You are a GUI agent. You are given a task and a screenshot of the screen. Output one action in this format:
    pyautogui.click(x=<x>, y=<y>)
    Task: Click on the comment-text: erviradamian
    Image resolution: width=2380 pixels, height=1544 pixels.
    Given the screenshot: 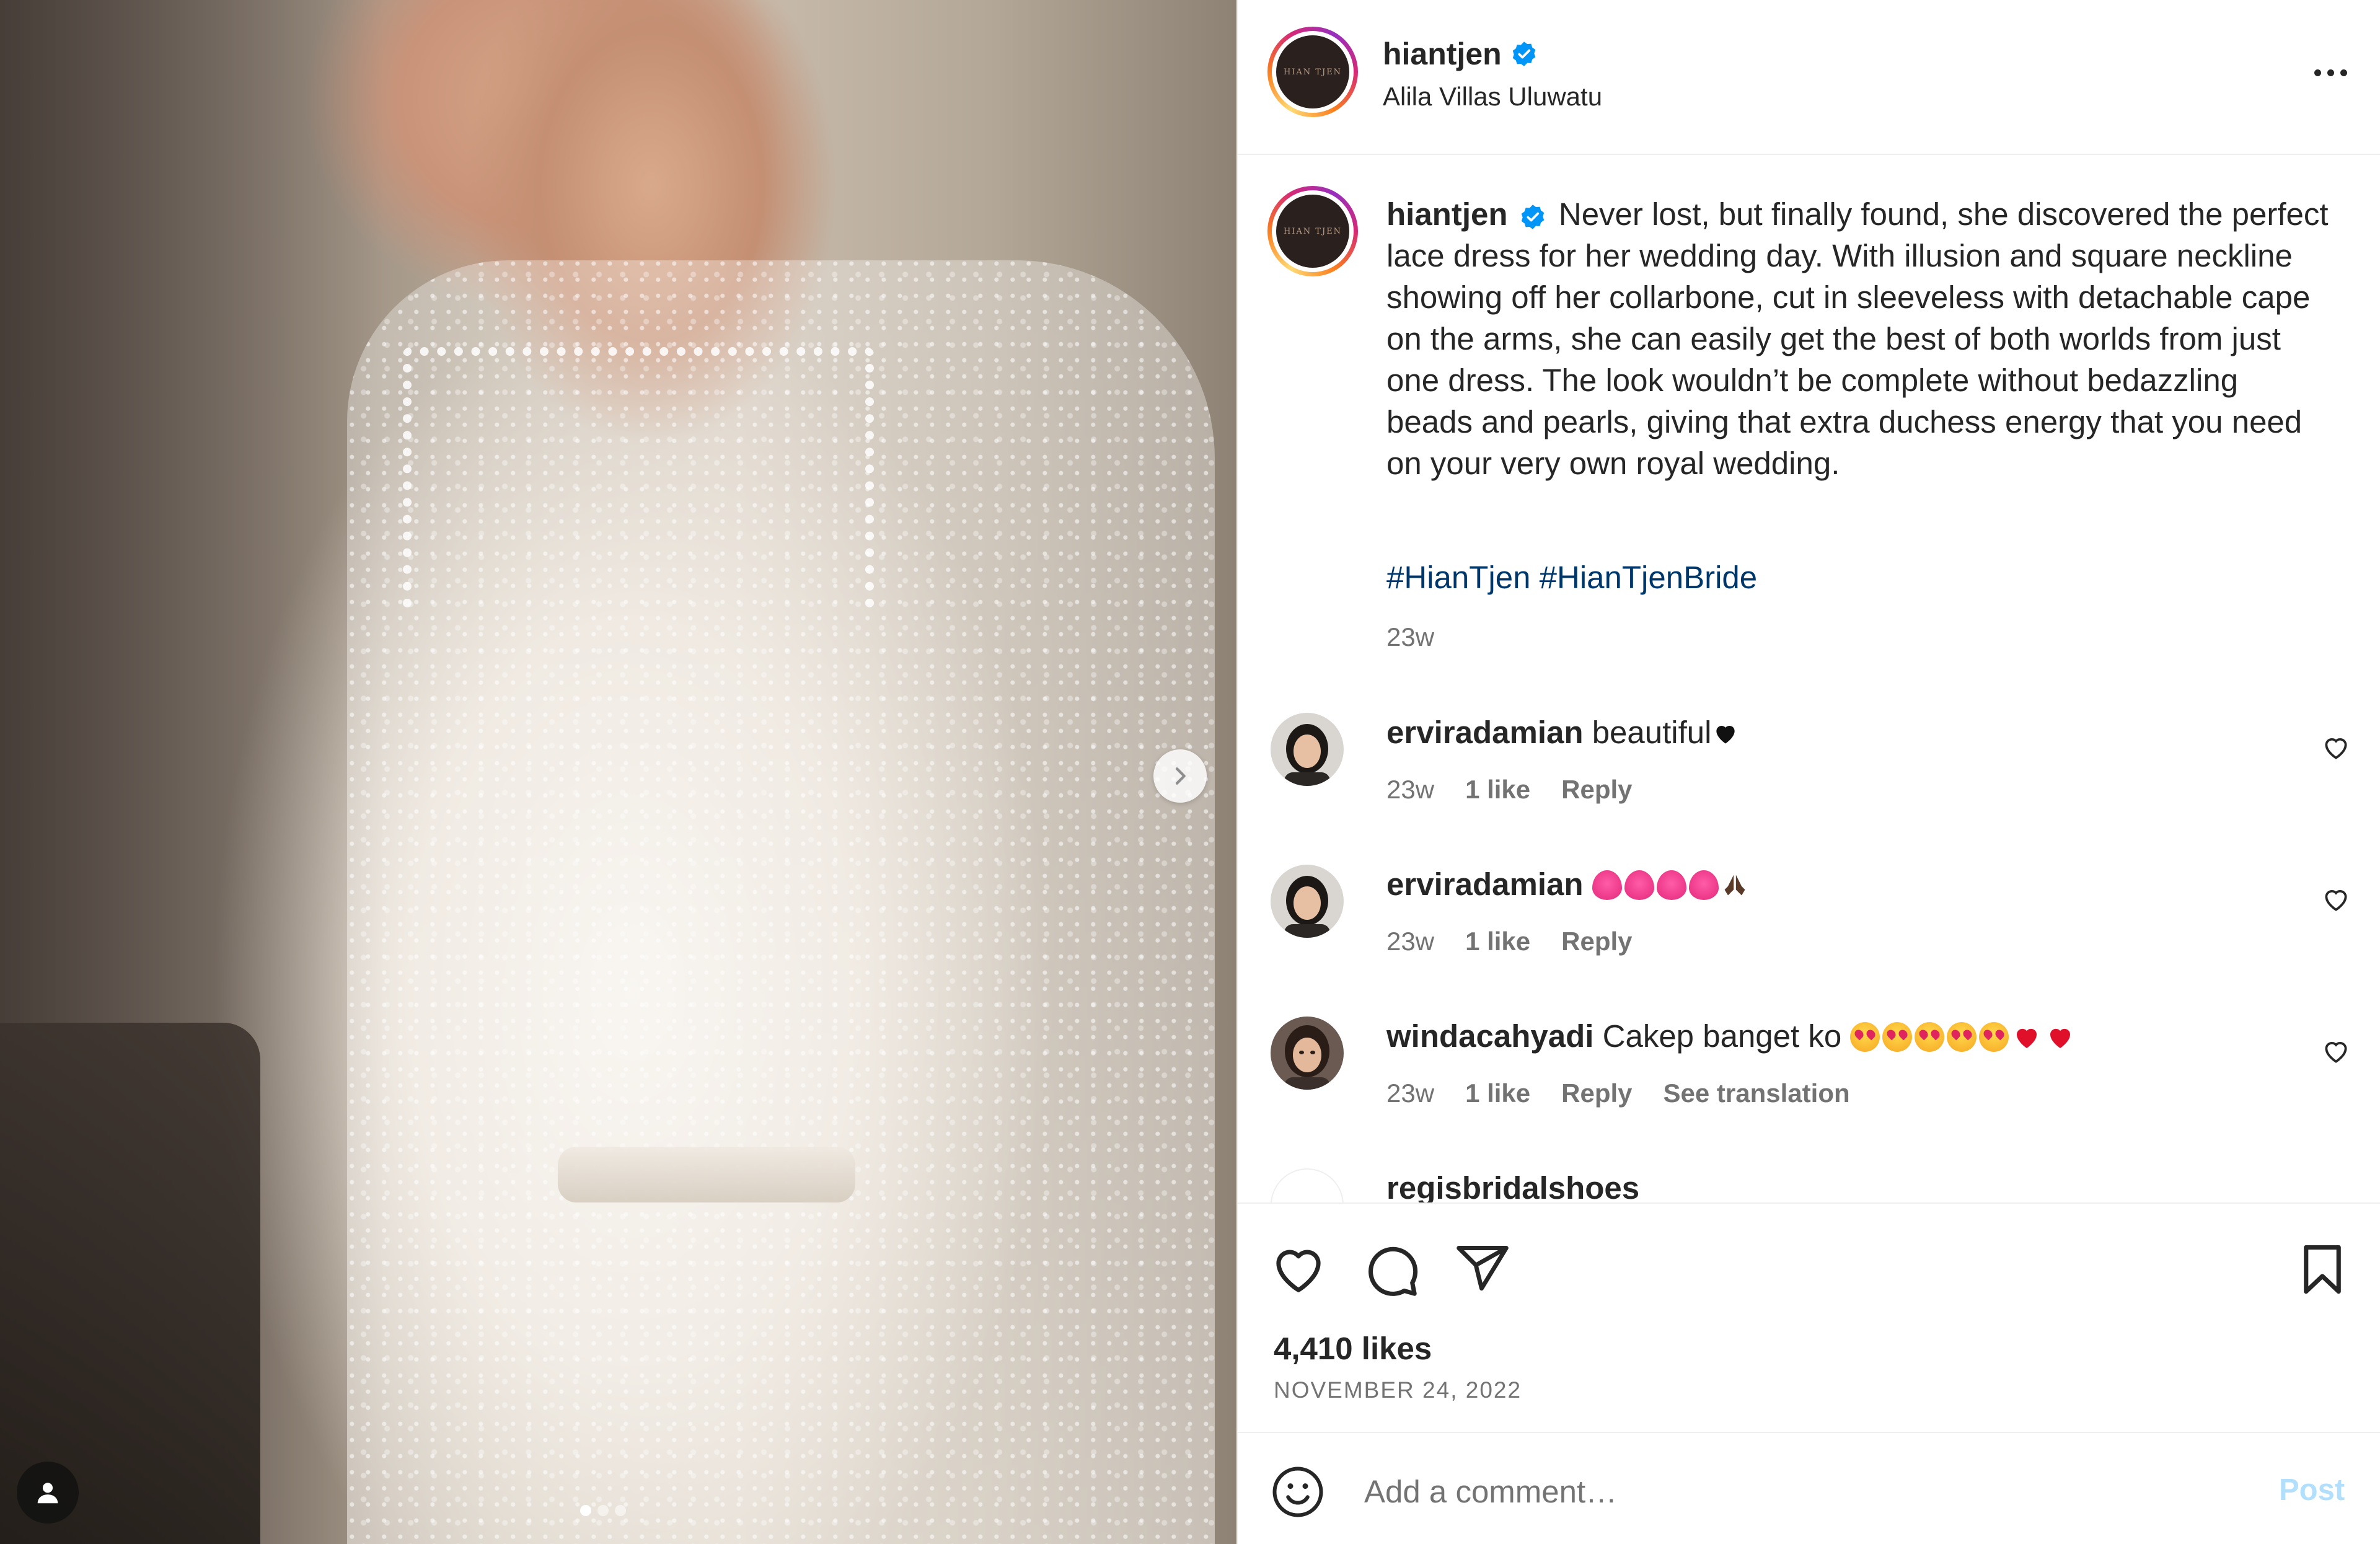 What is the action you would take?
    pyautogui.click(x=1568, y=884)
    